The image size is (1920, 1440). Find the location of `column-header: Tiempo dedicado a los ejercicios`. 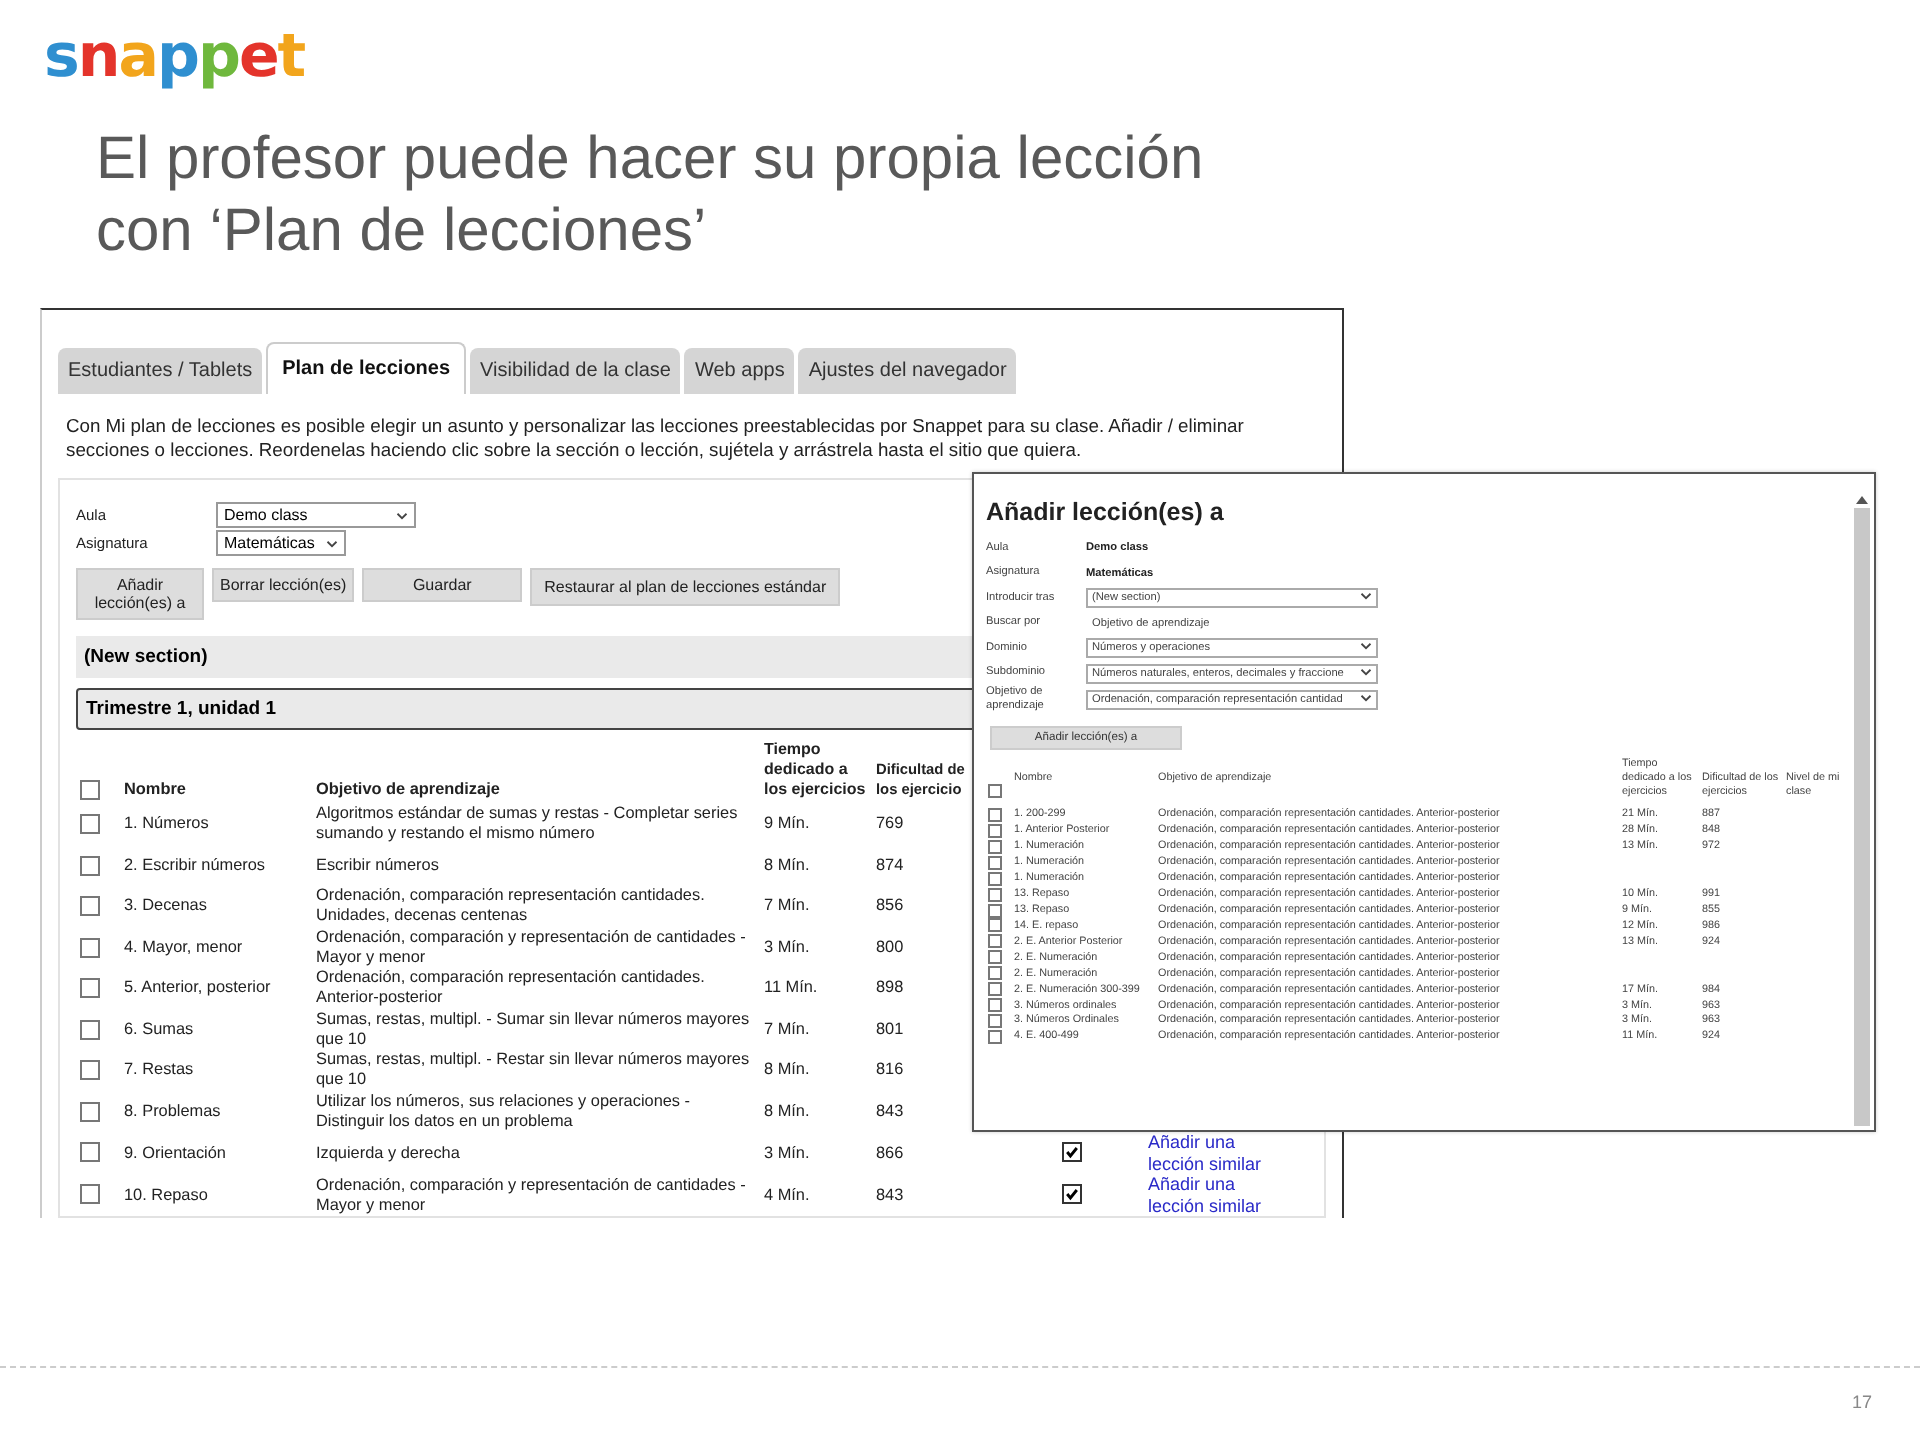

column-header: Tiempo dedicado a los ejercicios is located at coordinates (816, 770).